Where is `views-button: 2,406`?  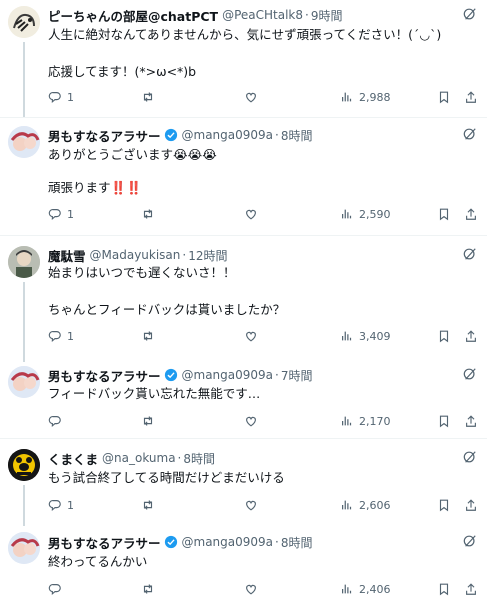 views-button: 2,406 is located at coordinates (365, 589).